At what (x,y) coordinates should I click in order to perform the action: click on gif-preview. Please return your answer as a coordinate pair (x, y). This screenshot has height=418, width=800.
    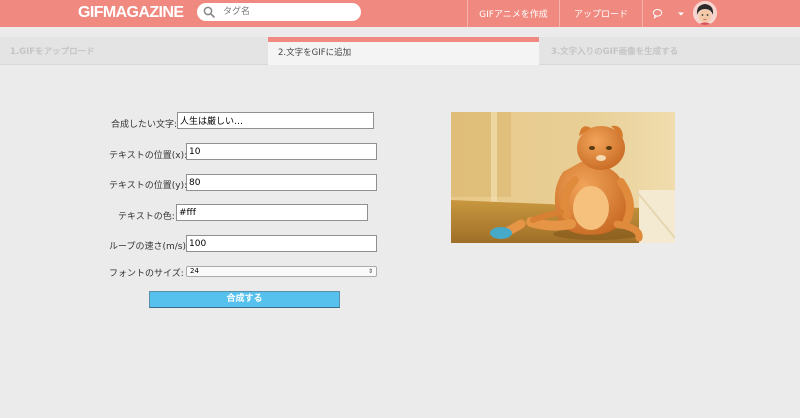
    Looking at the image, I should click on (563, 177).